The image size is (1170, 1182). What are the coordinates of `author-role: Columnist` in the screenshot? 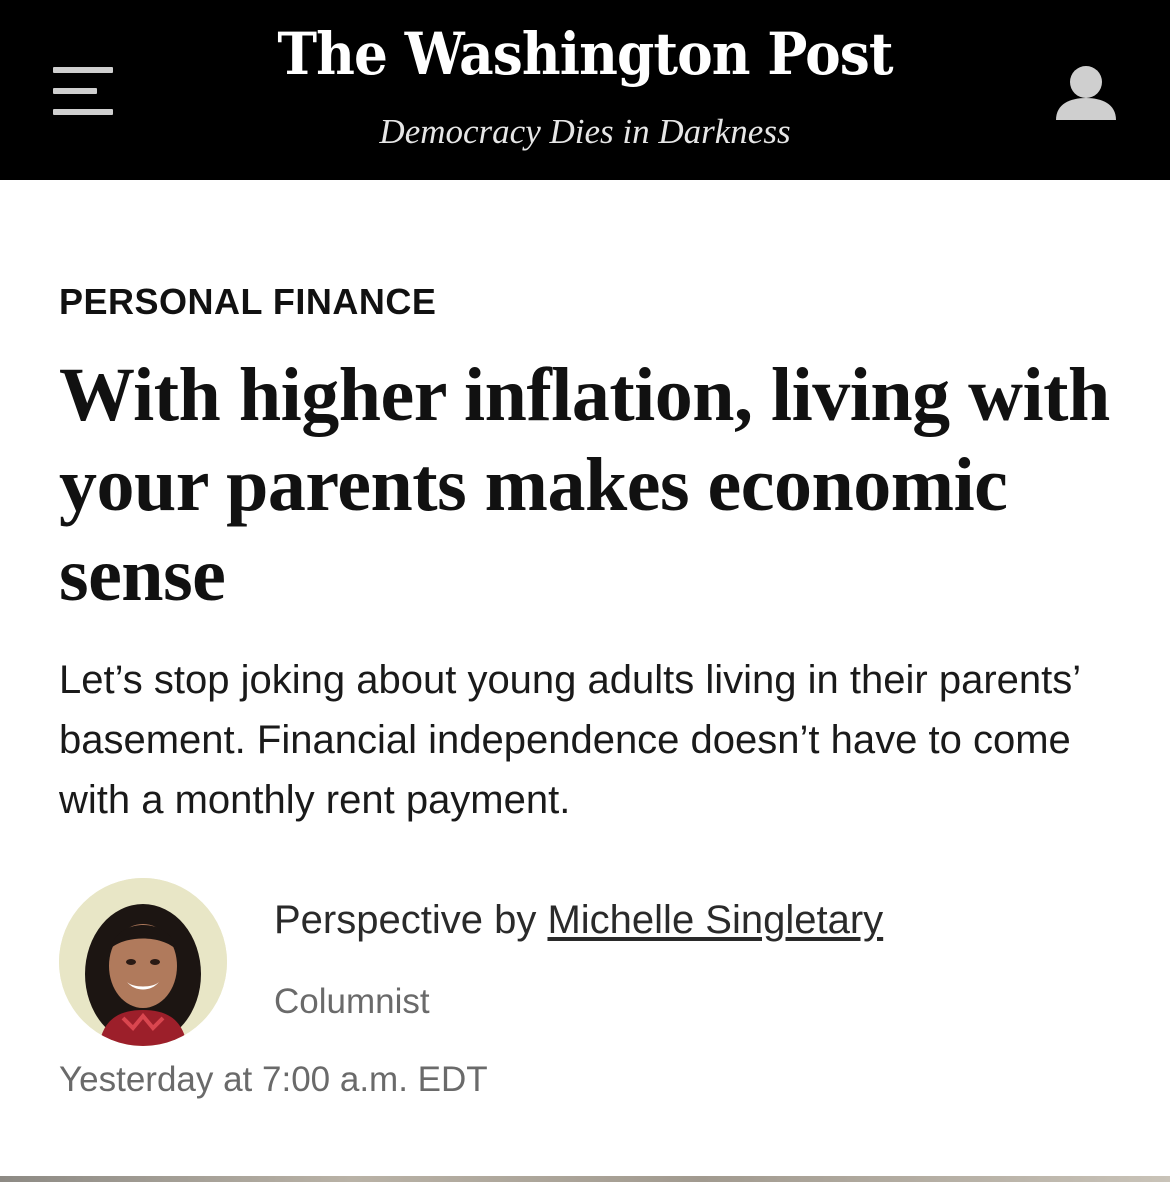 It's located at (352, 1001).